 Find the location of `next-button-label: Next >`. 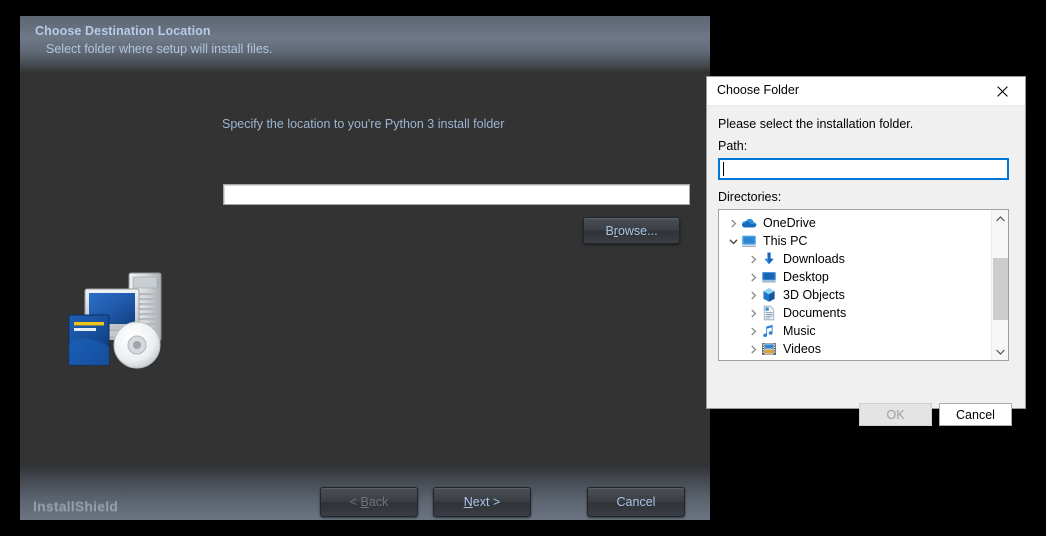

next-button-label: Next > is located at coordinates (482, 502).